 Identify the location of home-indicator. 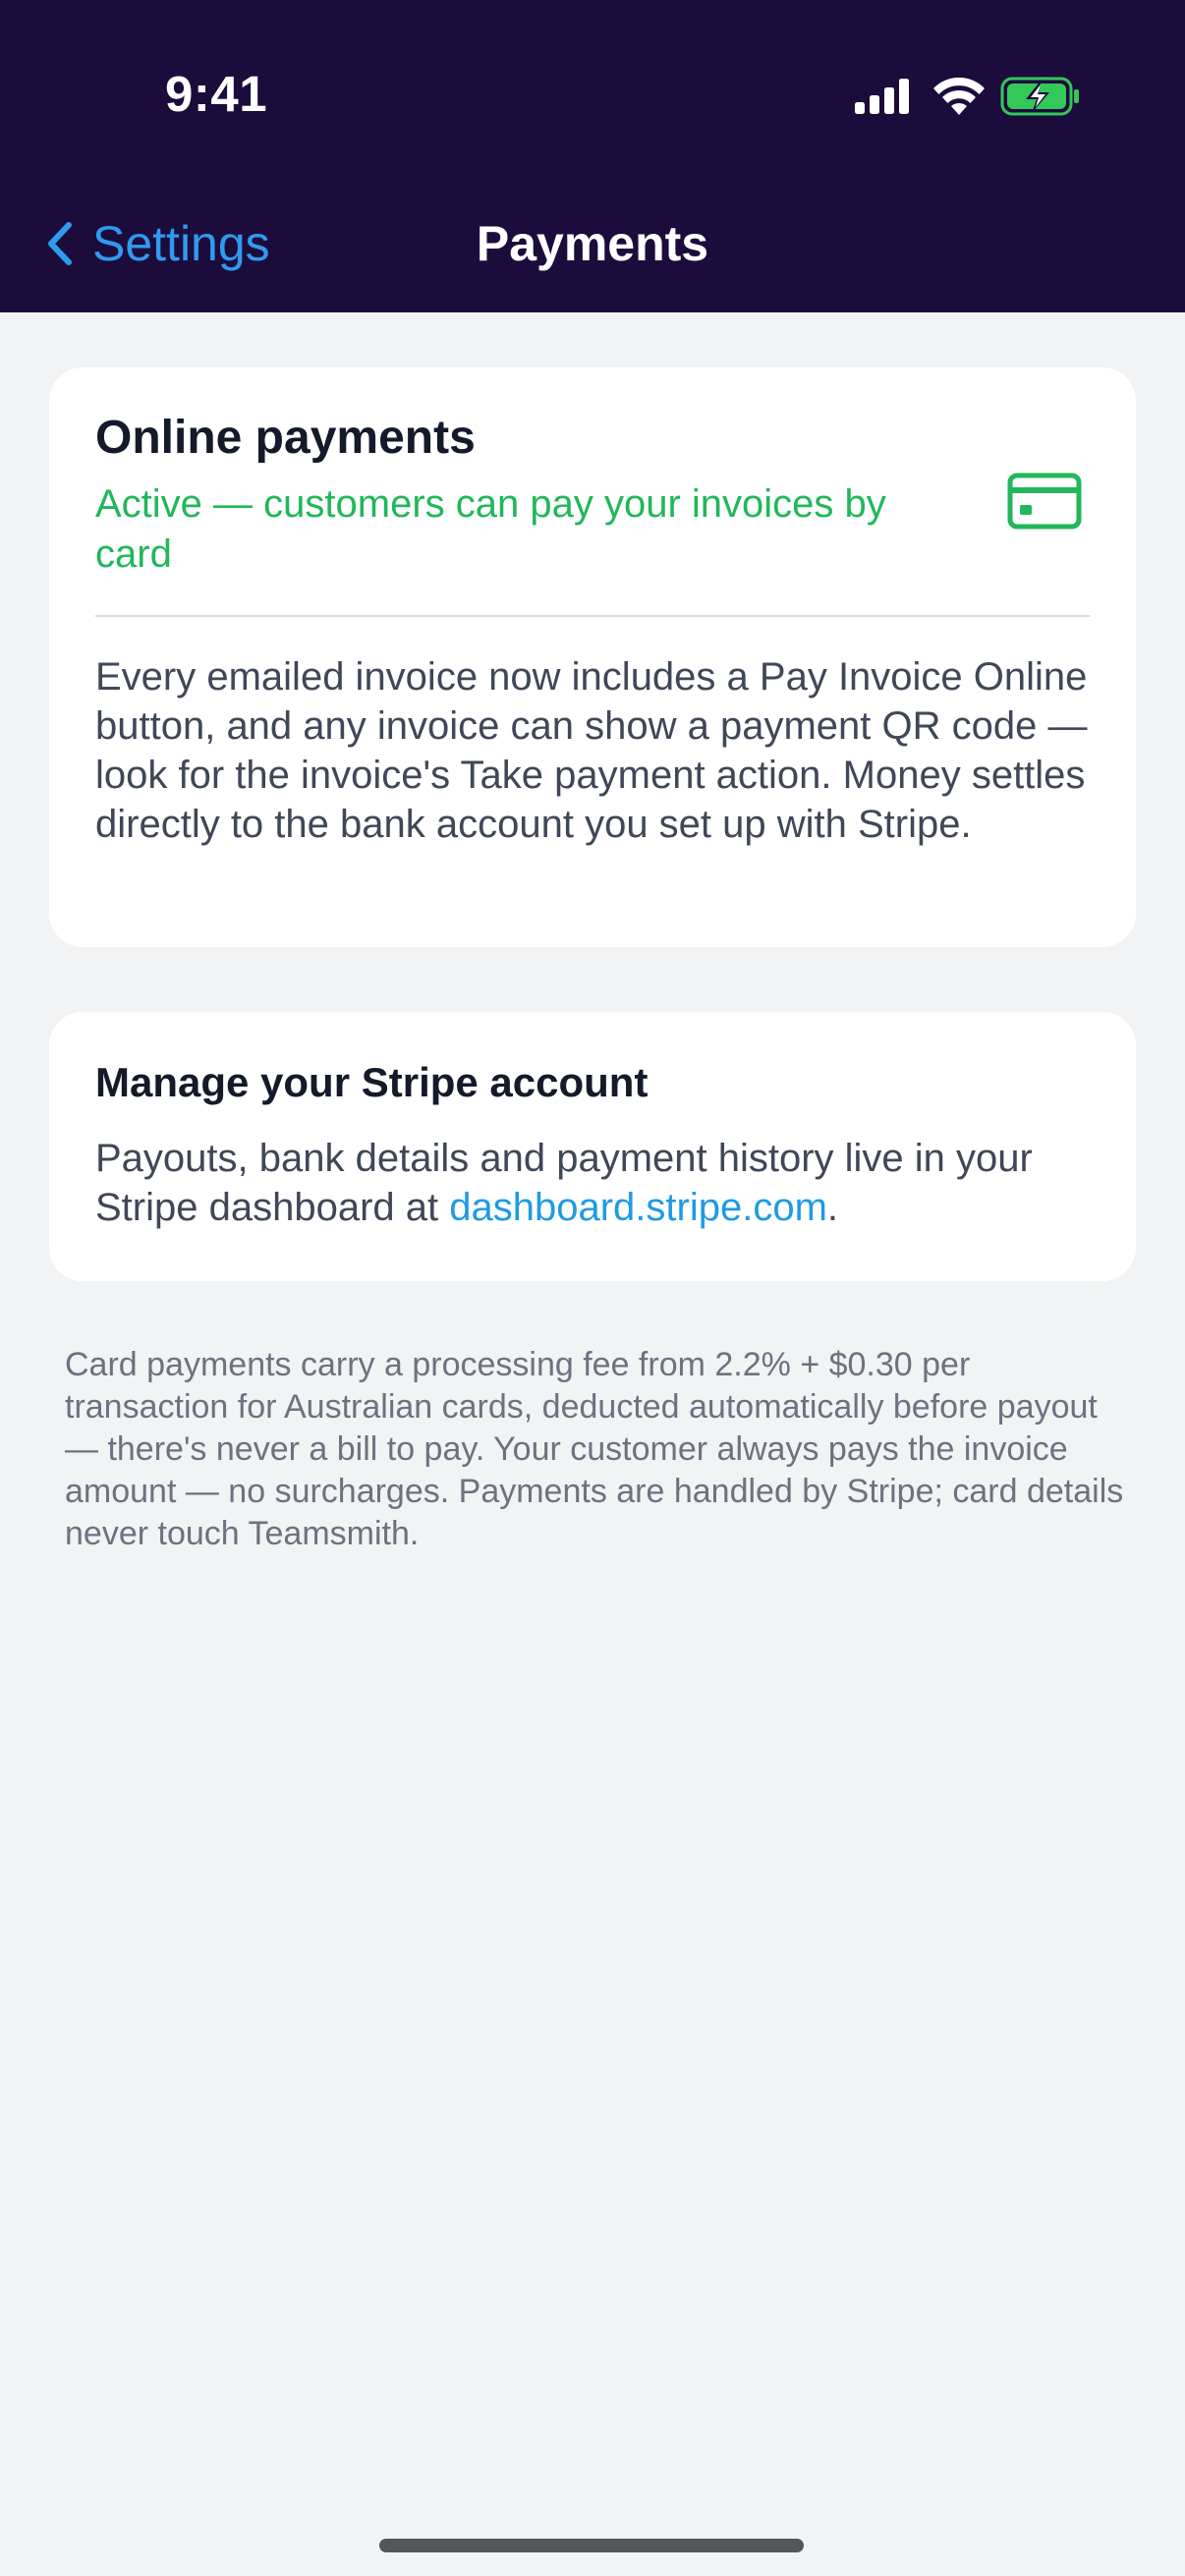
(592, 2545).